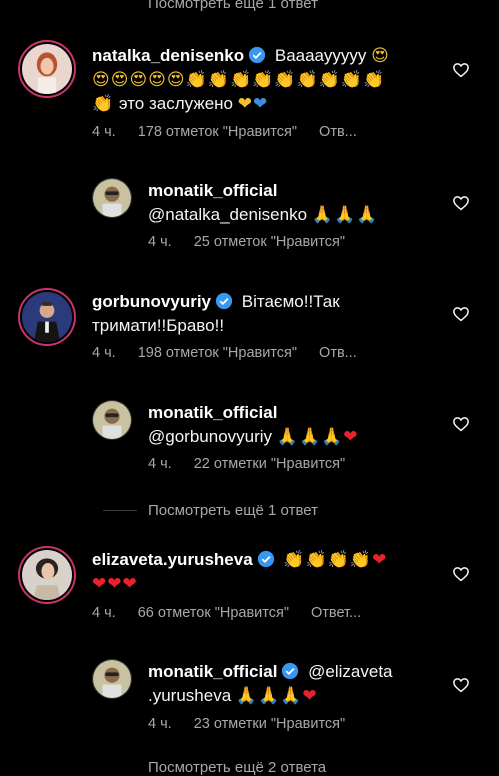 The image size is (499, 776). Describe the element at coordinates (270, 724) in the screenshot. I see `likes-count: 23 отметки "Нравится"` at that location.